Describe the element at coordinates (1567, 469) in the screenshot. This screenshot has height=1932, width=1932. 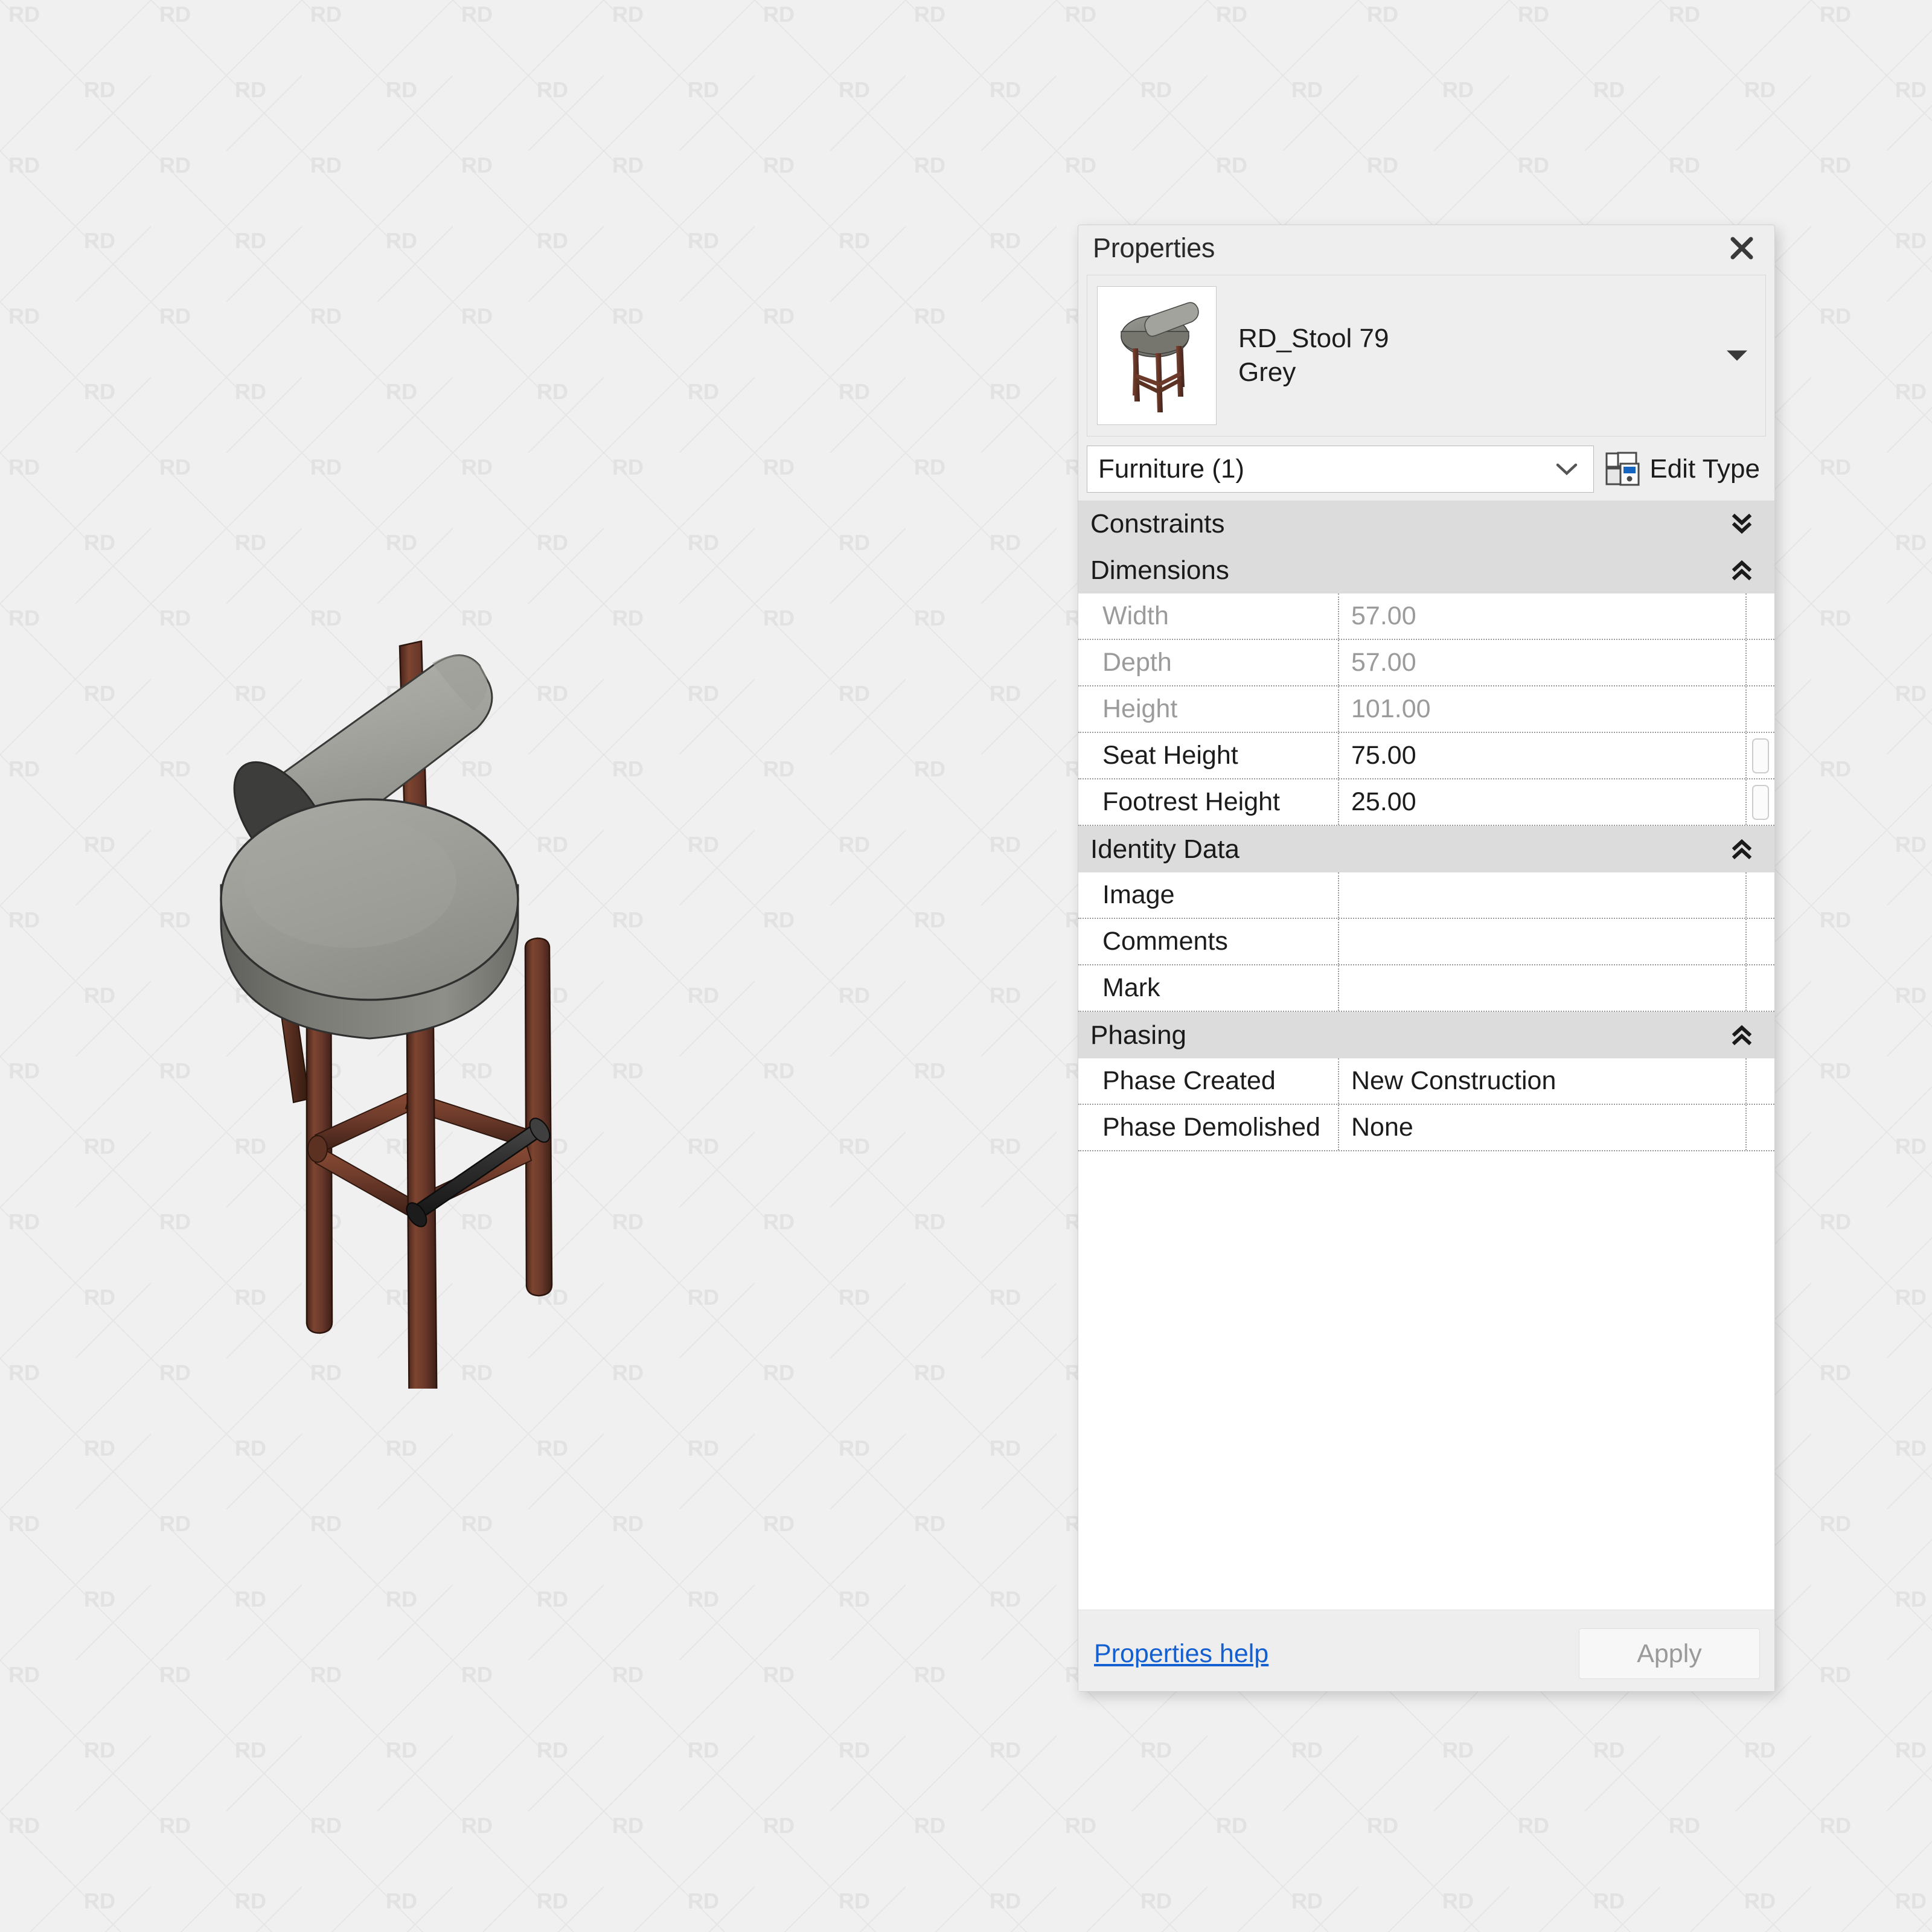
I see `chevron-down-icon` at that location.